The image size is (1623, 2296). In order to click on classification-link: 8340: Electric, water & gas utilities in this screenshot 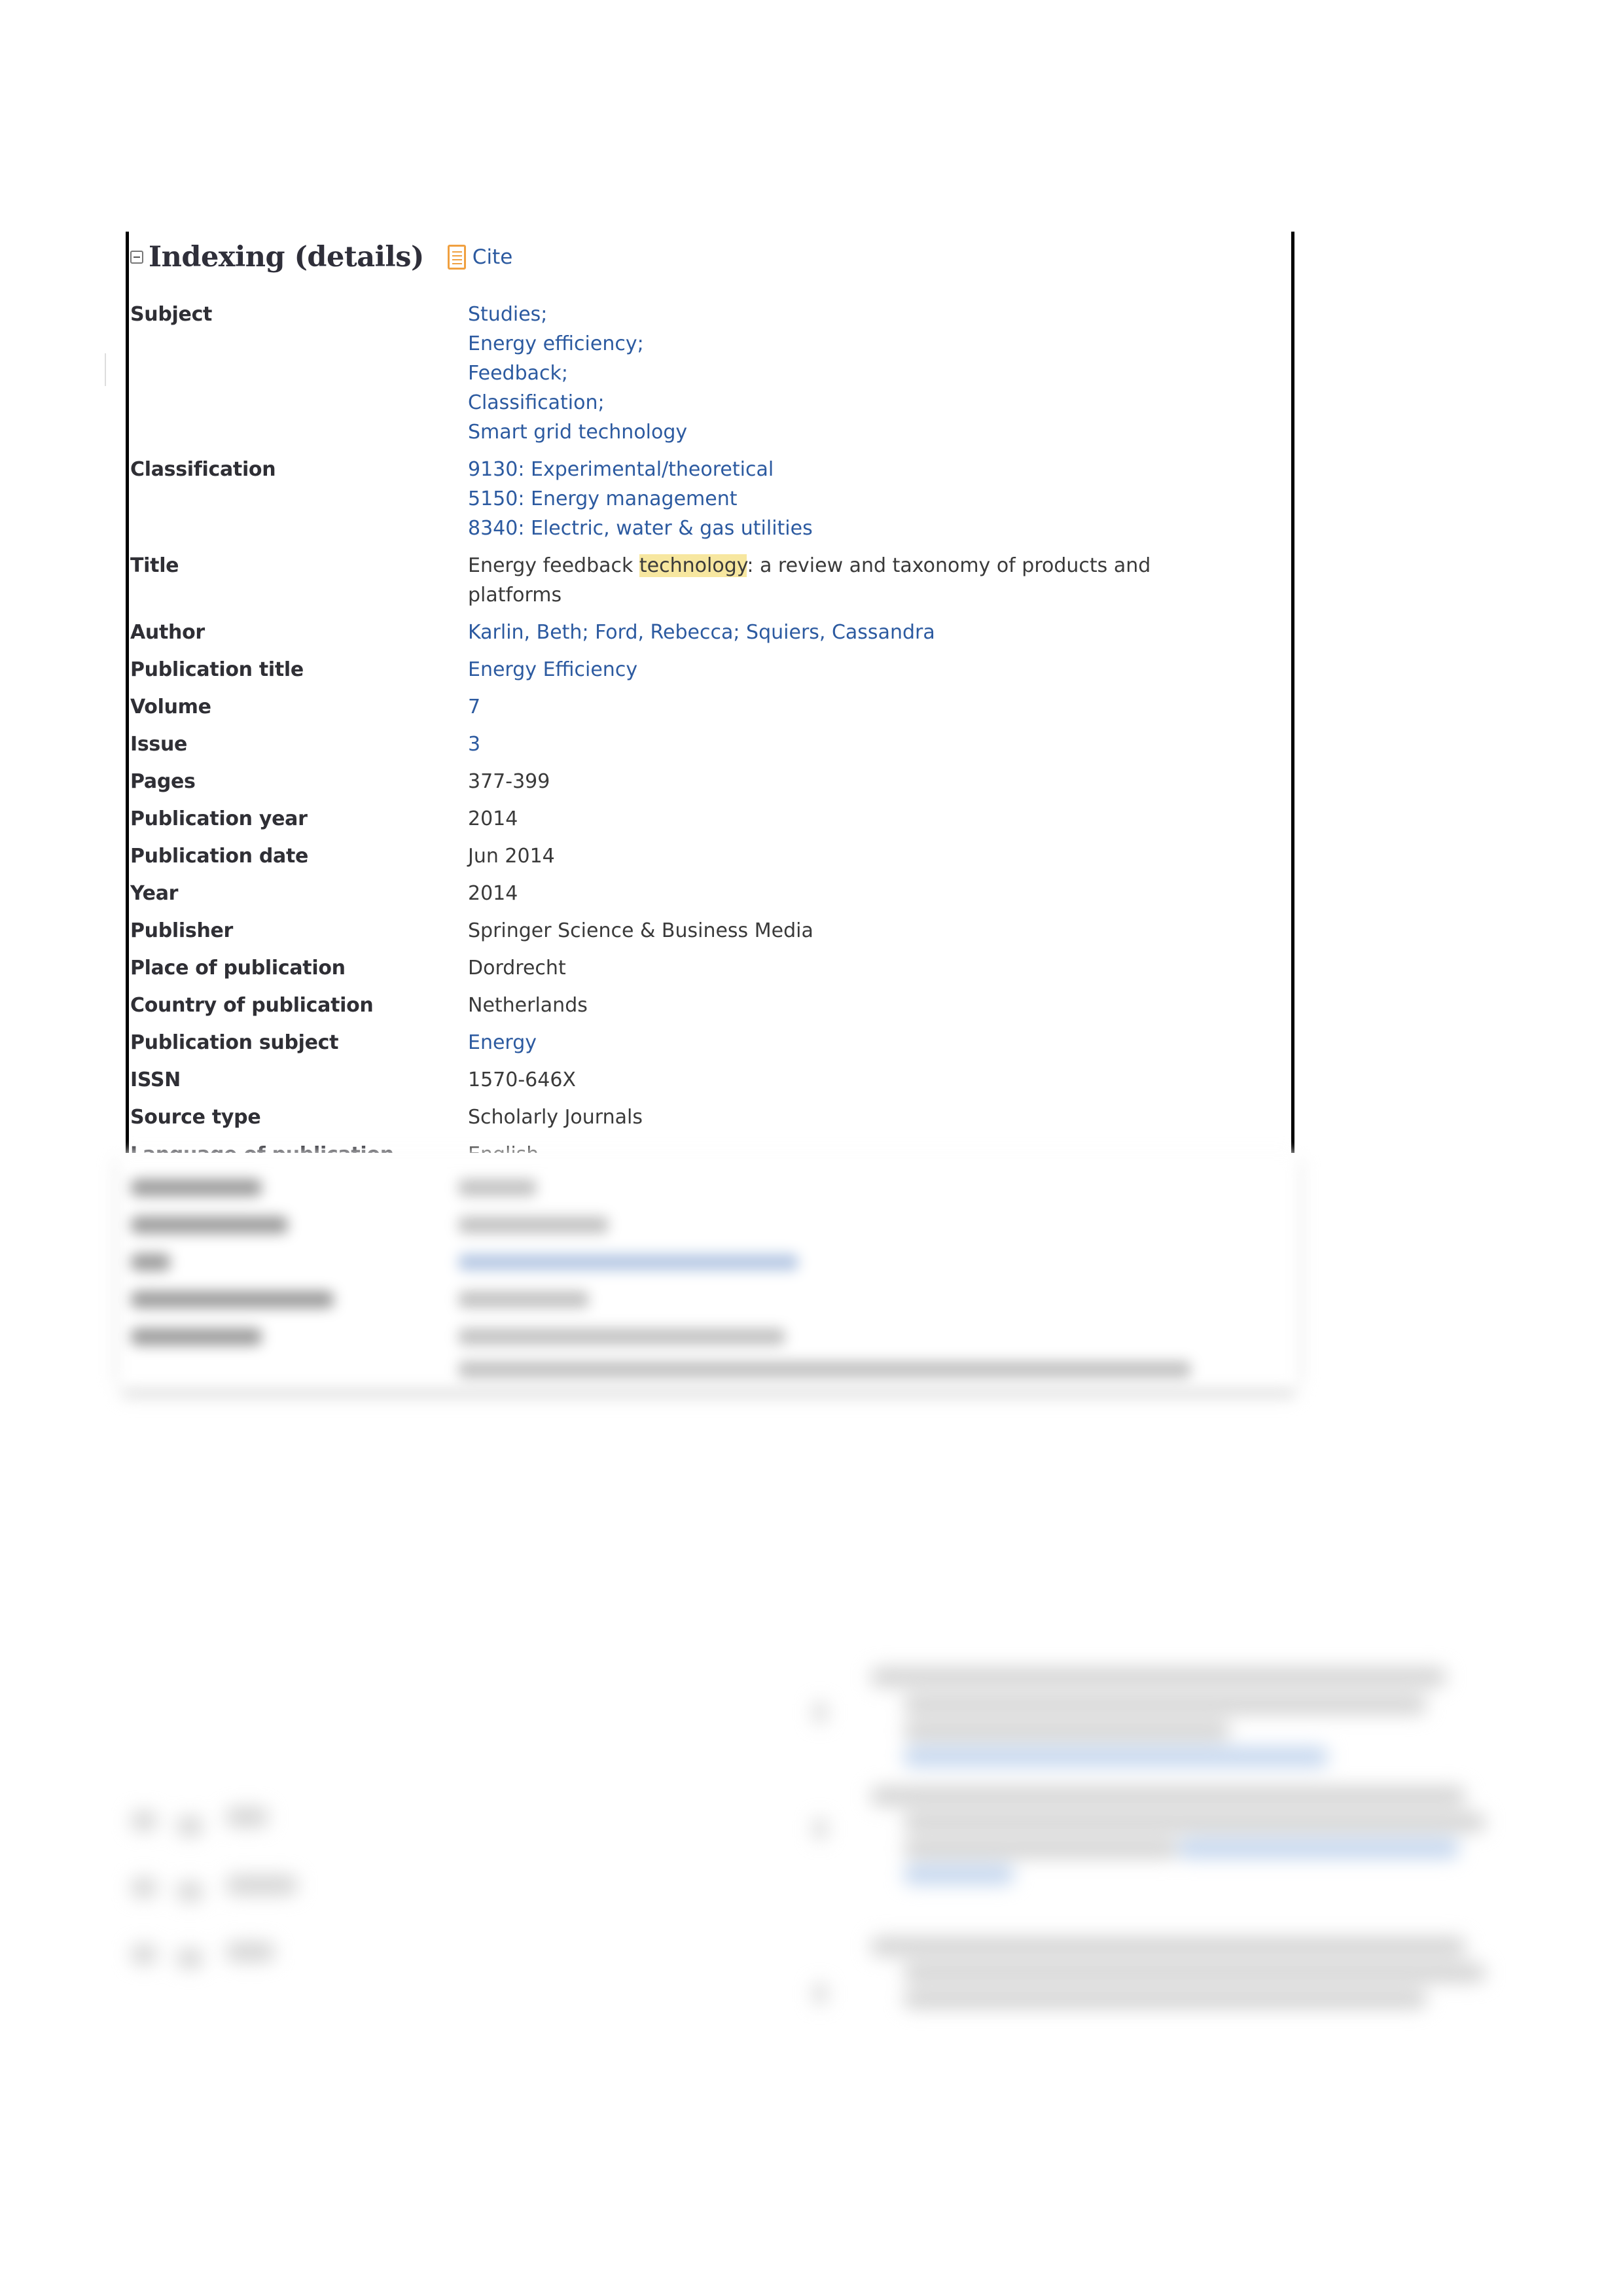, I will do `click(834, 529)`.